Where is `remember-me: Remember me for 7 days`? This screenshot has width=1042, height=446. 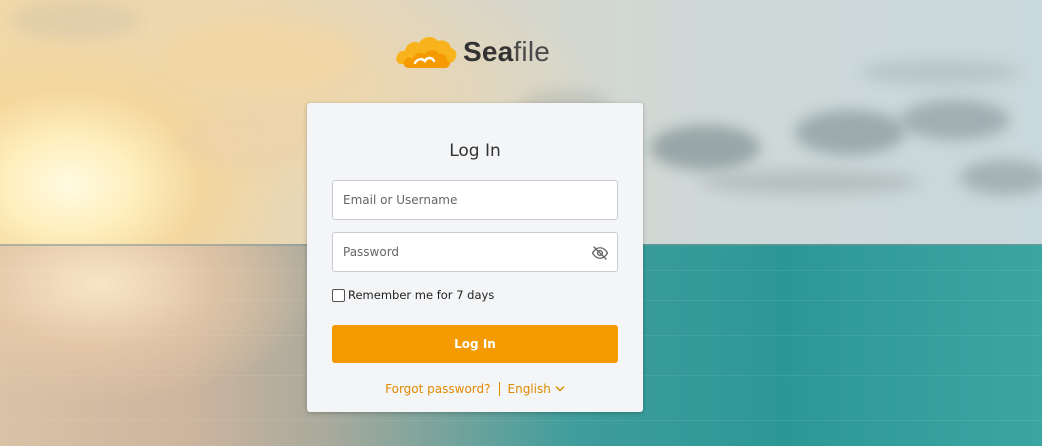
remember-me: Remember me for 7 days is located at coordinates (413, 295).